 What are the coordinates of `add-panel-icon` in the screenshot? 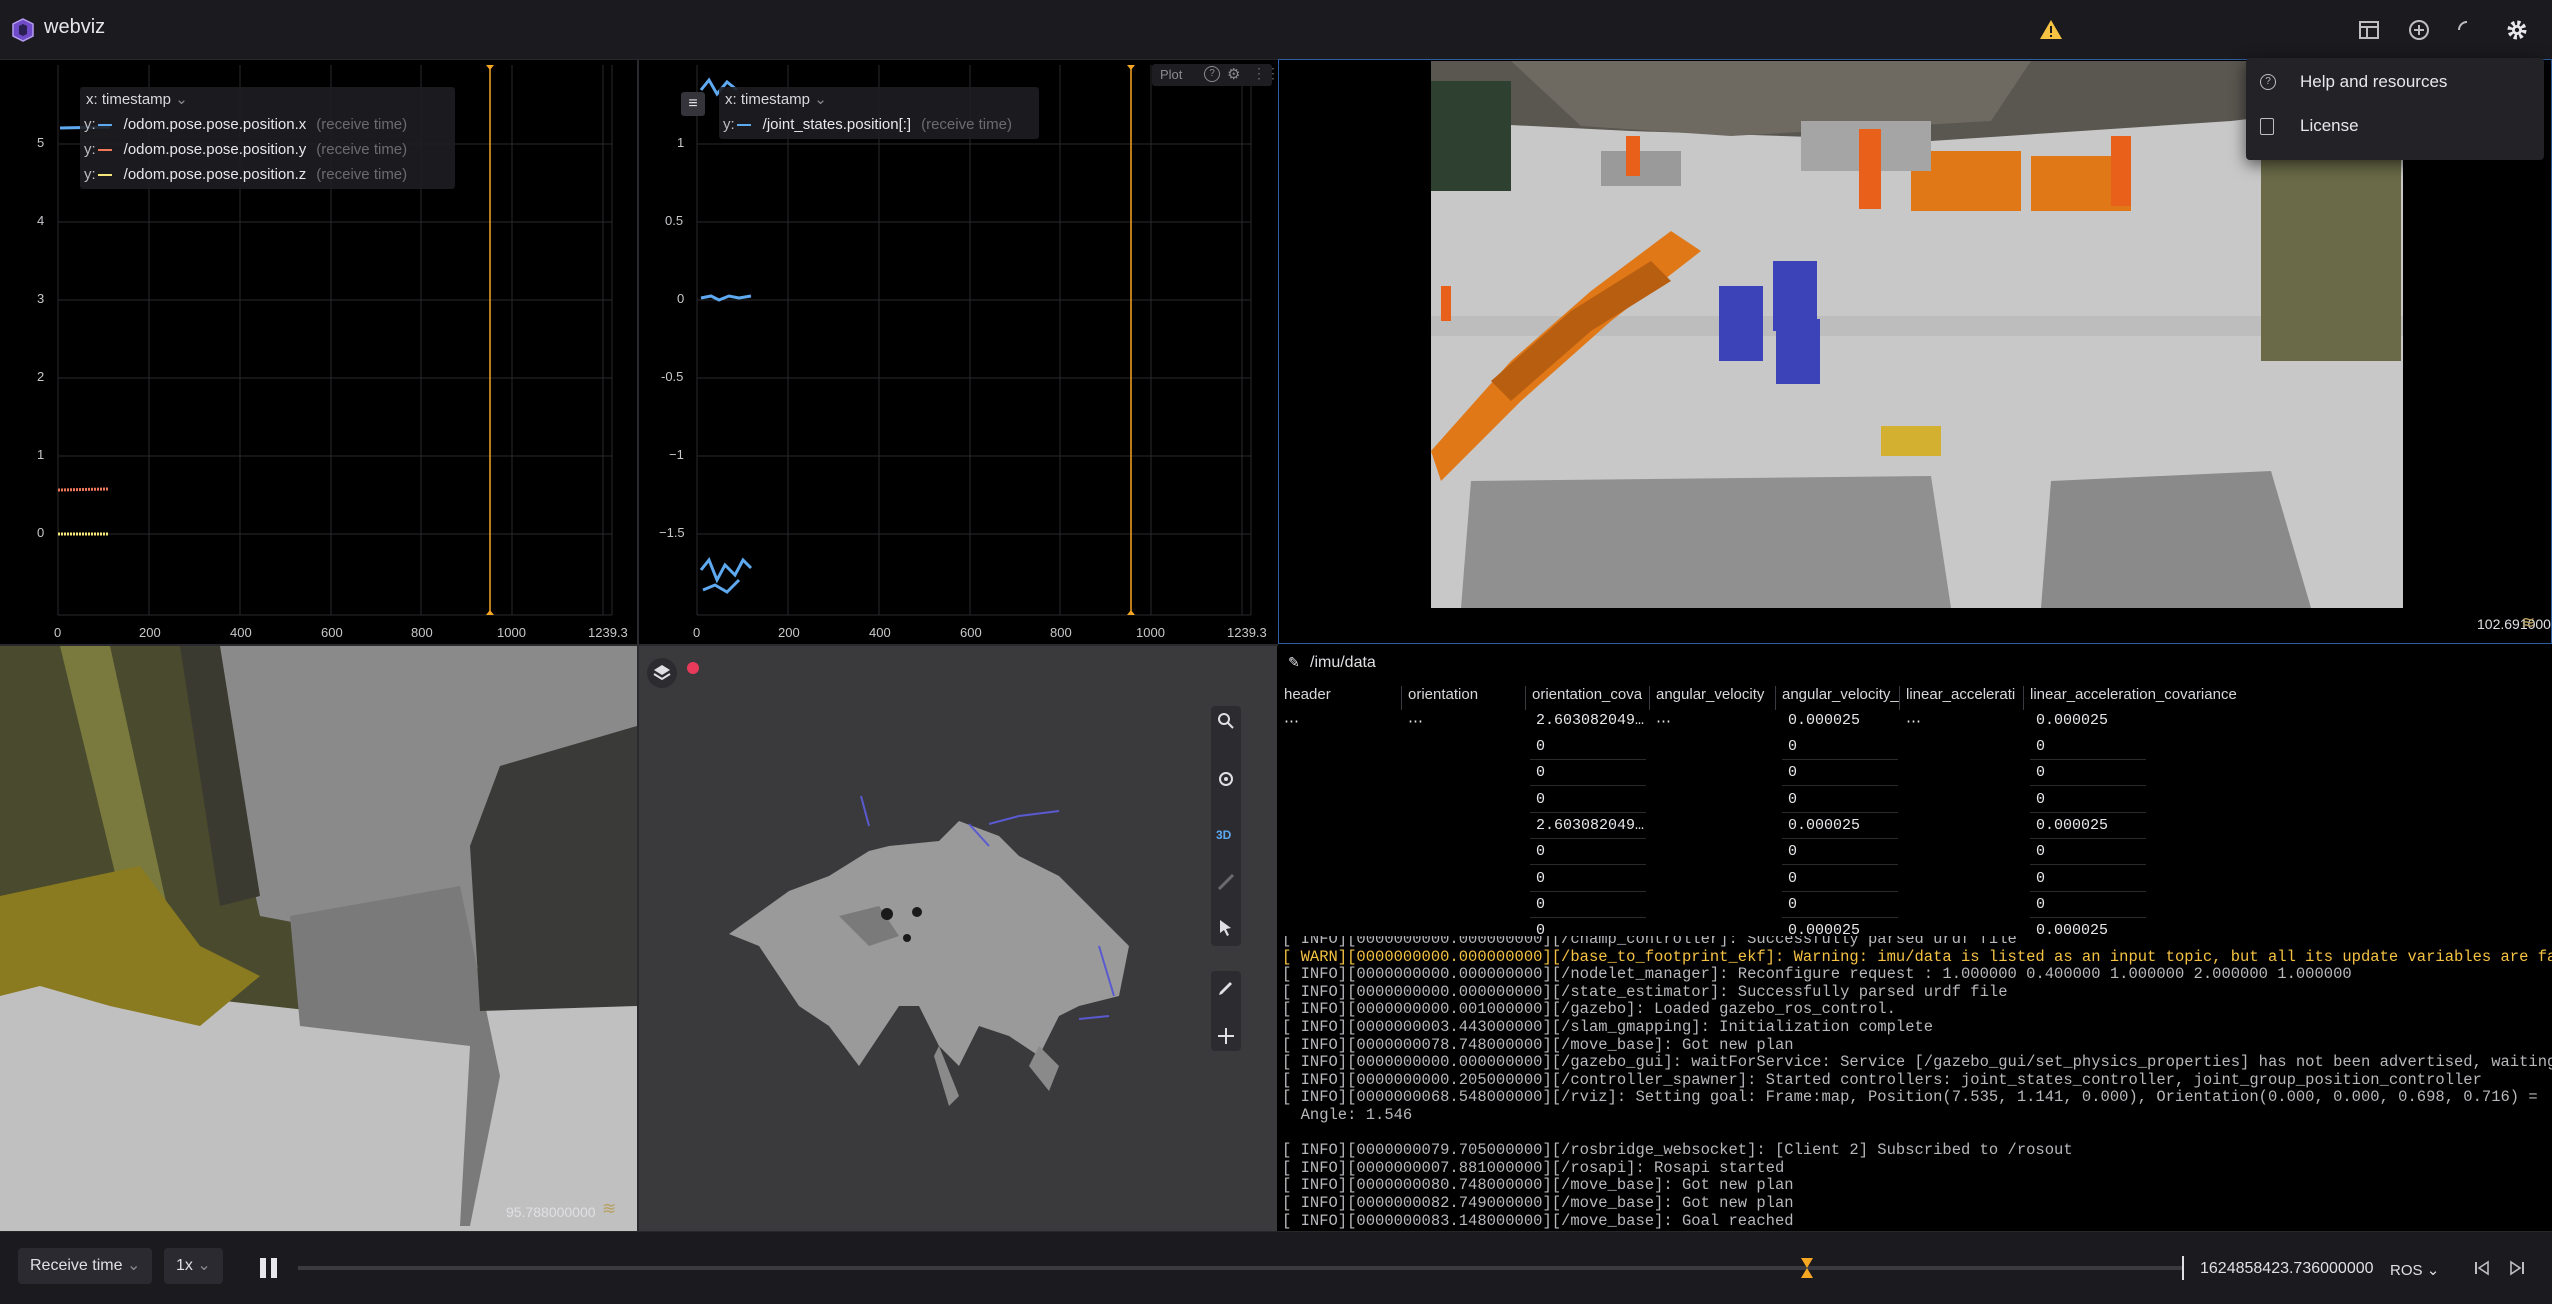 It's located at (2419, 30).